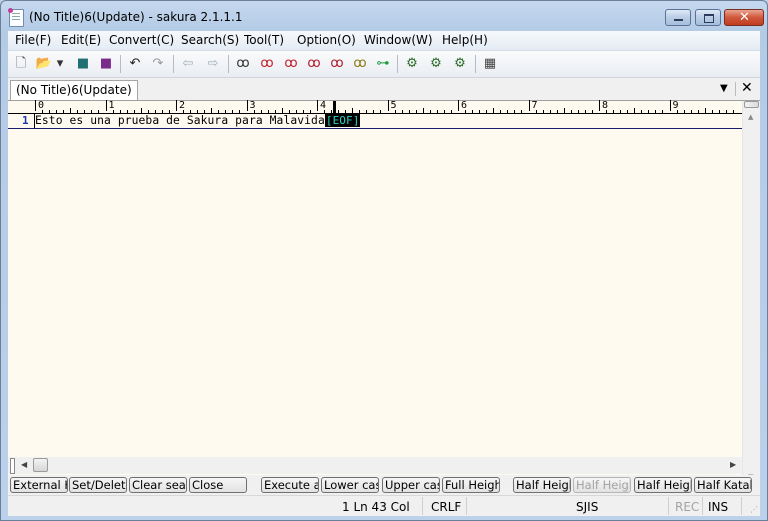 This screenshot has width=768, height=521. What do you see at coordinates (33, 40) in the screenshot?
I see `menu-file: File(F)` at bounding box center [33, 40].